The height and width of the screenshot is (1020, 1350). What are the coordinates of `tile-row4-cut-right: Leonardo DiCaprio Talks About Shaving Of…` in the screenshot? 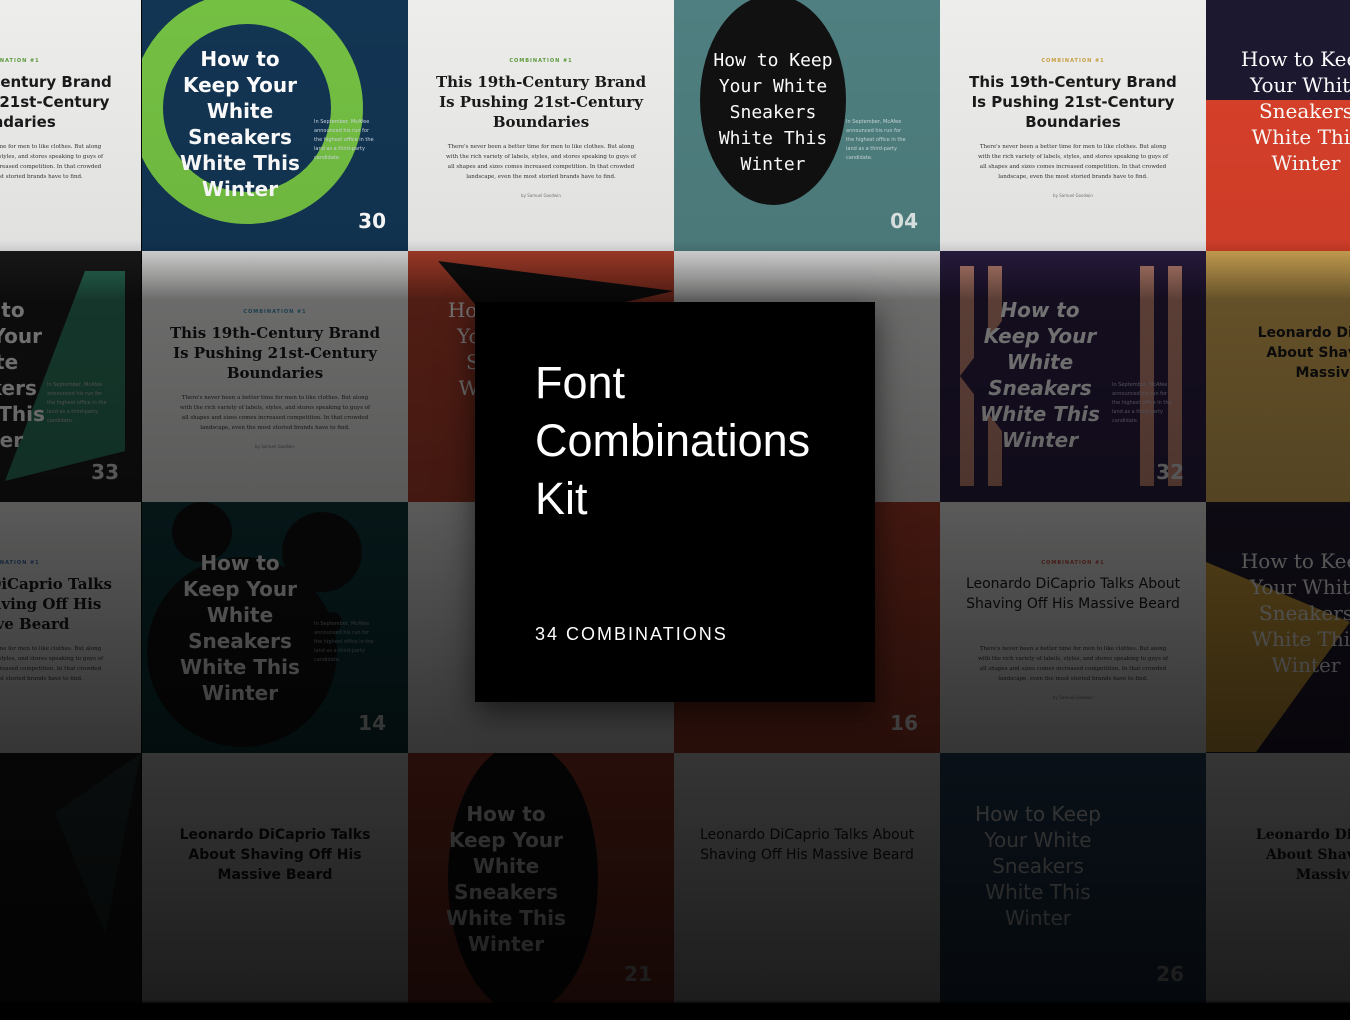 It's located at (1278, 878).